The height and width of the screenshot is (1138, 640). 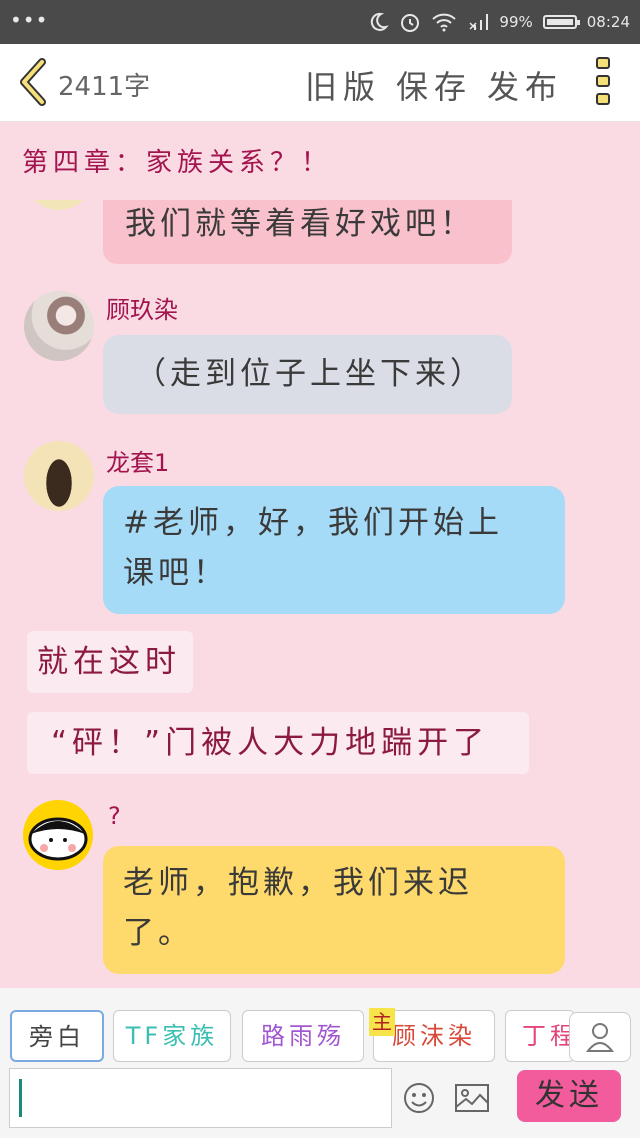 I want to click on role-label: 旁白, so click(x=57, y=1037).